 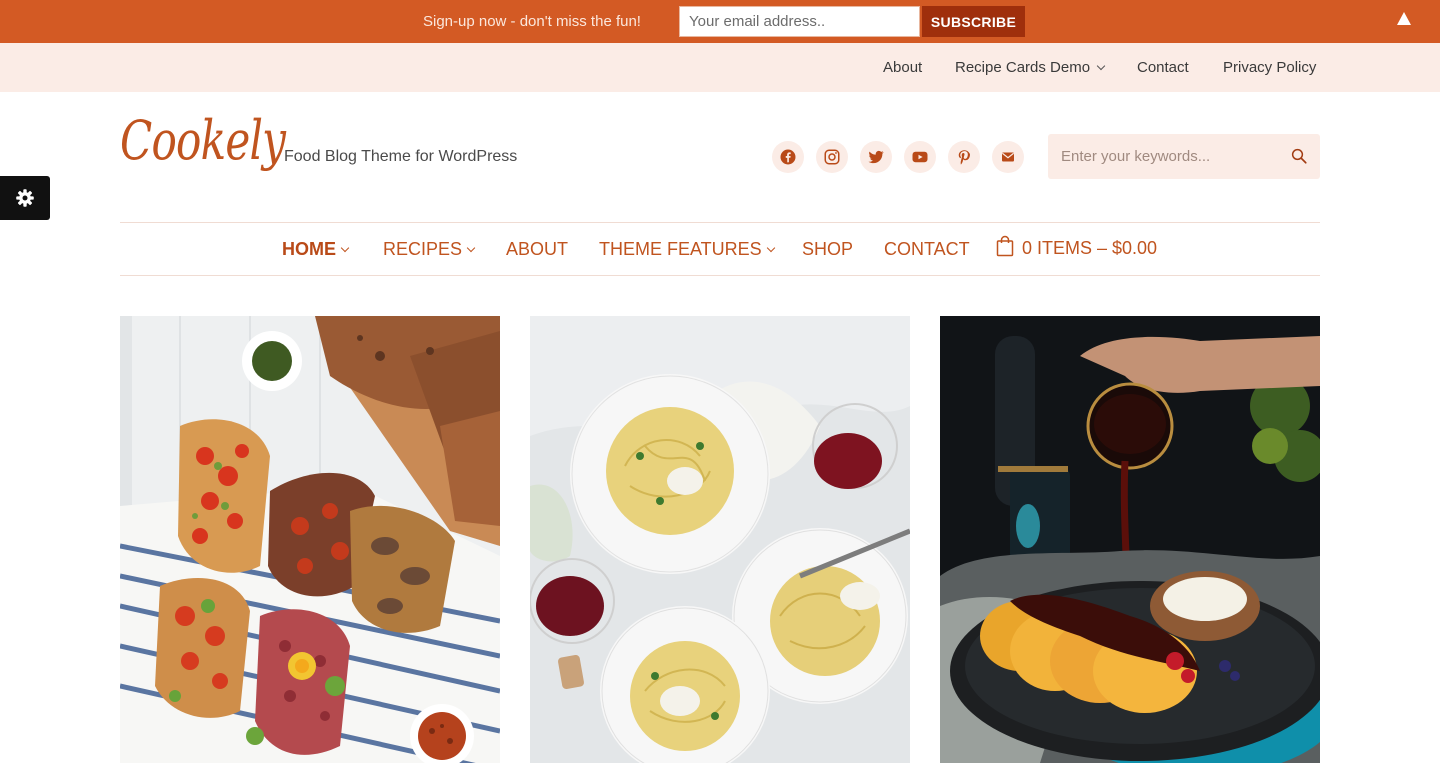 I want to click on subscribe-button: SUBSCRIBE, so click(x=973, y=21).